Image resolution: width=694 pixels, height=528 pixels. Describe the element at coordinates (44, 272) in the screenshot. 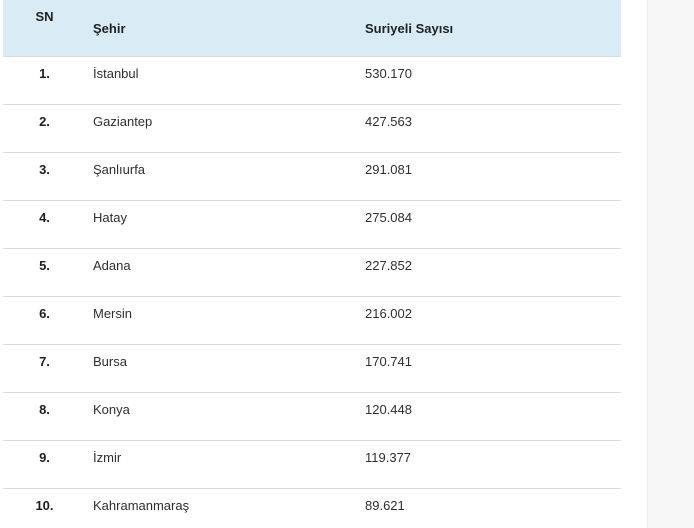

I see `row-sn: 5.` at that location.